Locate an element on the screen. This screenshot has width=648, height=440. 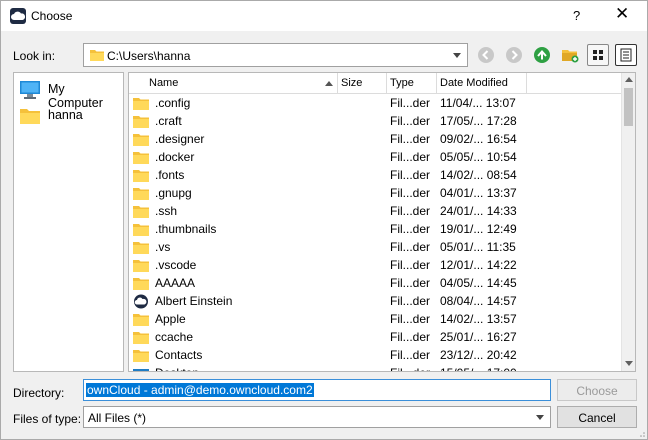
column-header-label: Date Modified is located at coordinates (474, 83).